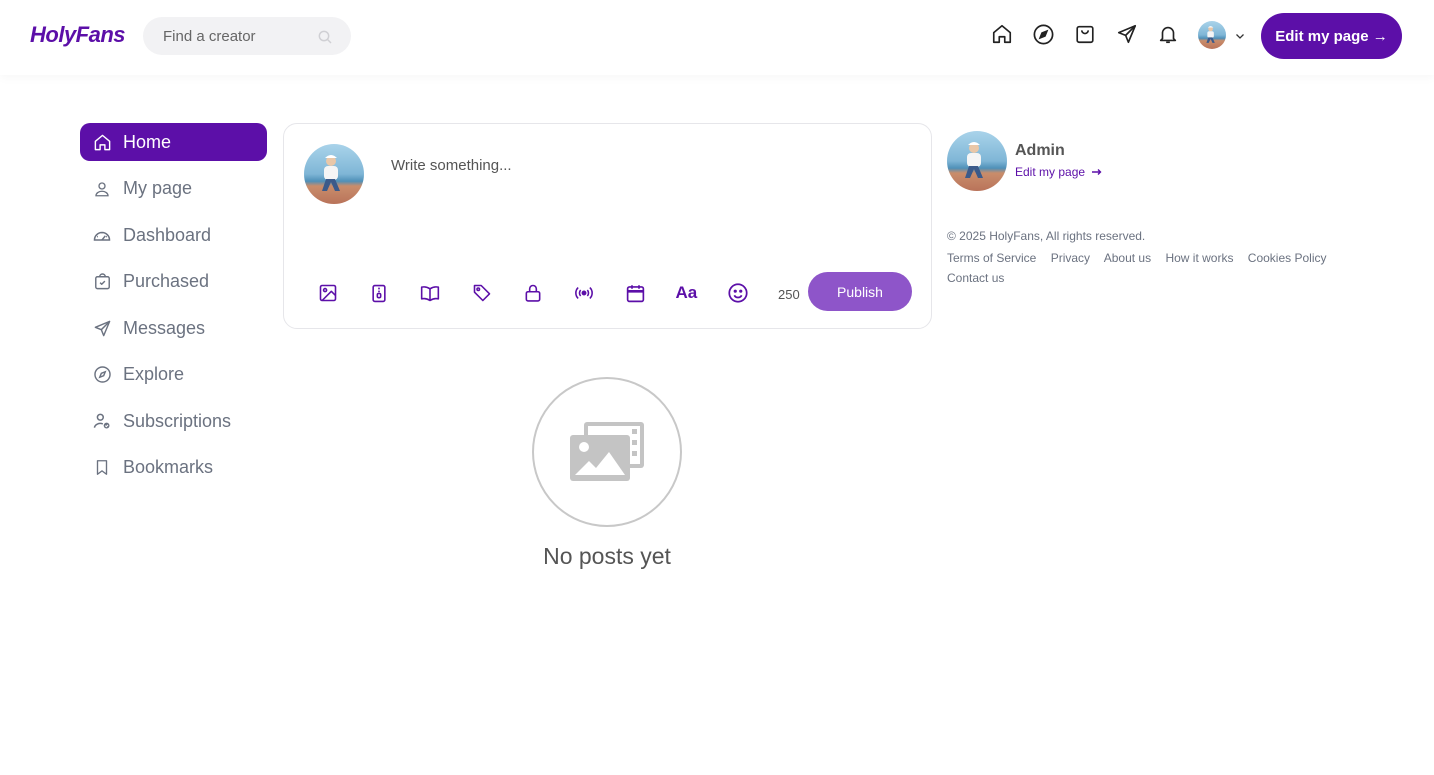  What do you see at coordinates (166, 281) in the screenshot?
I see `sidebar-item-label: Purchased` at bounding box center [166, 281].